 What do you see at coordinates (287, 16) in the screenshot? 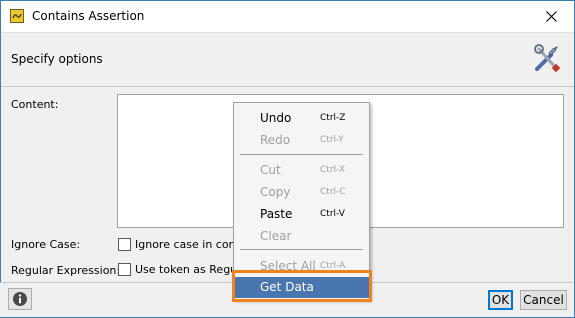
I see `title-bar: Contains Assertion` at bounding box center [287, 16].